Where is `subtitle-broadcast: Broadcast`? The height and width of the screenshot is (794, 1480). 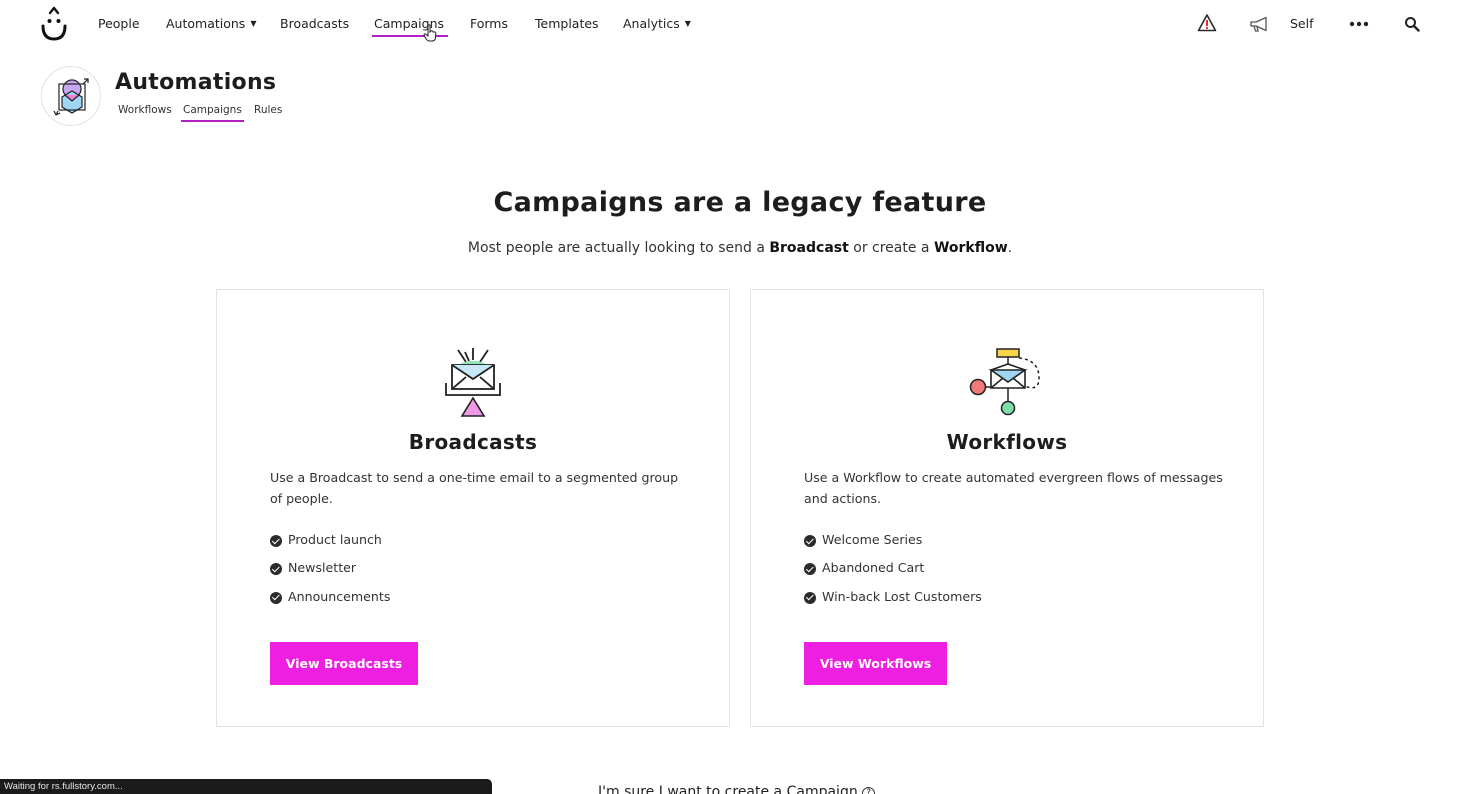
subtitle-broadcast: Broadcast is located at coordinates (809, 248).